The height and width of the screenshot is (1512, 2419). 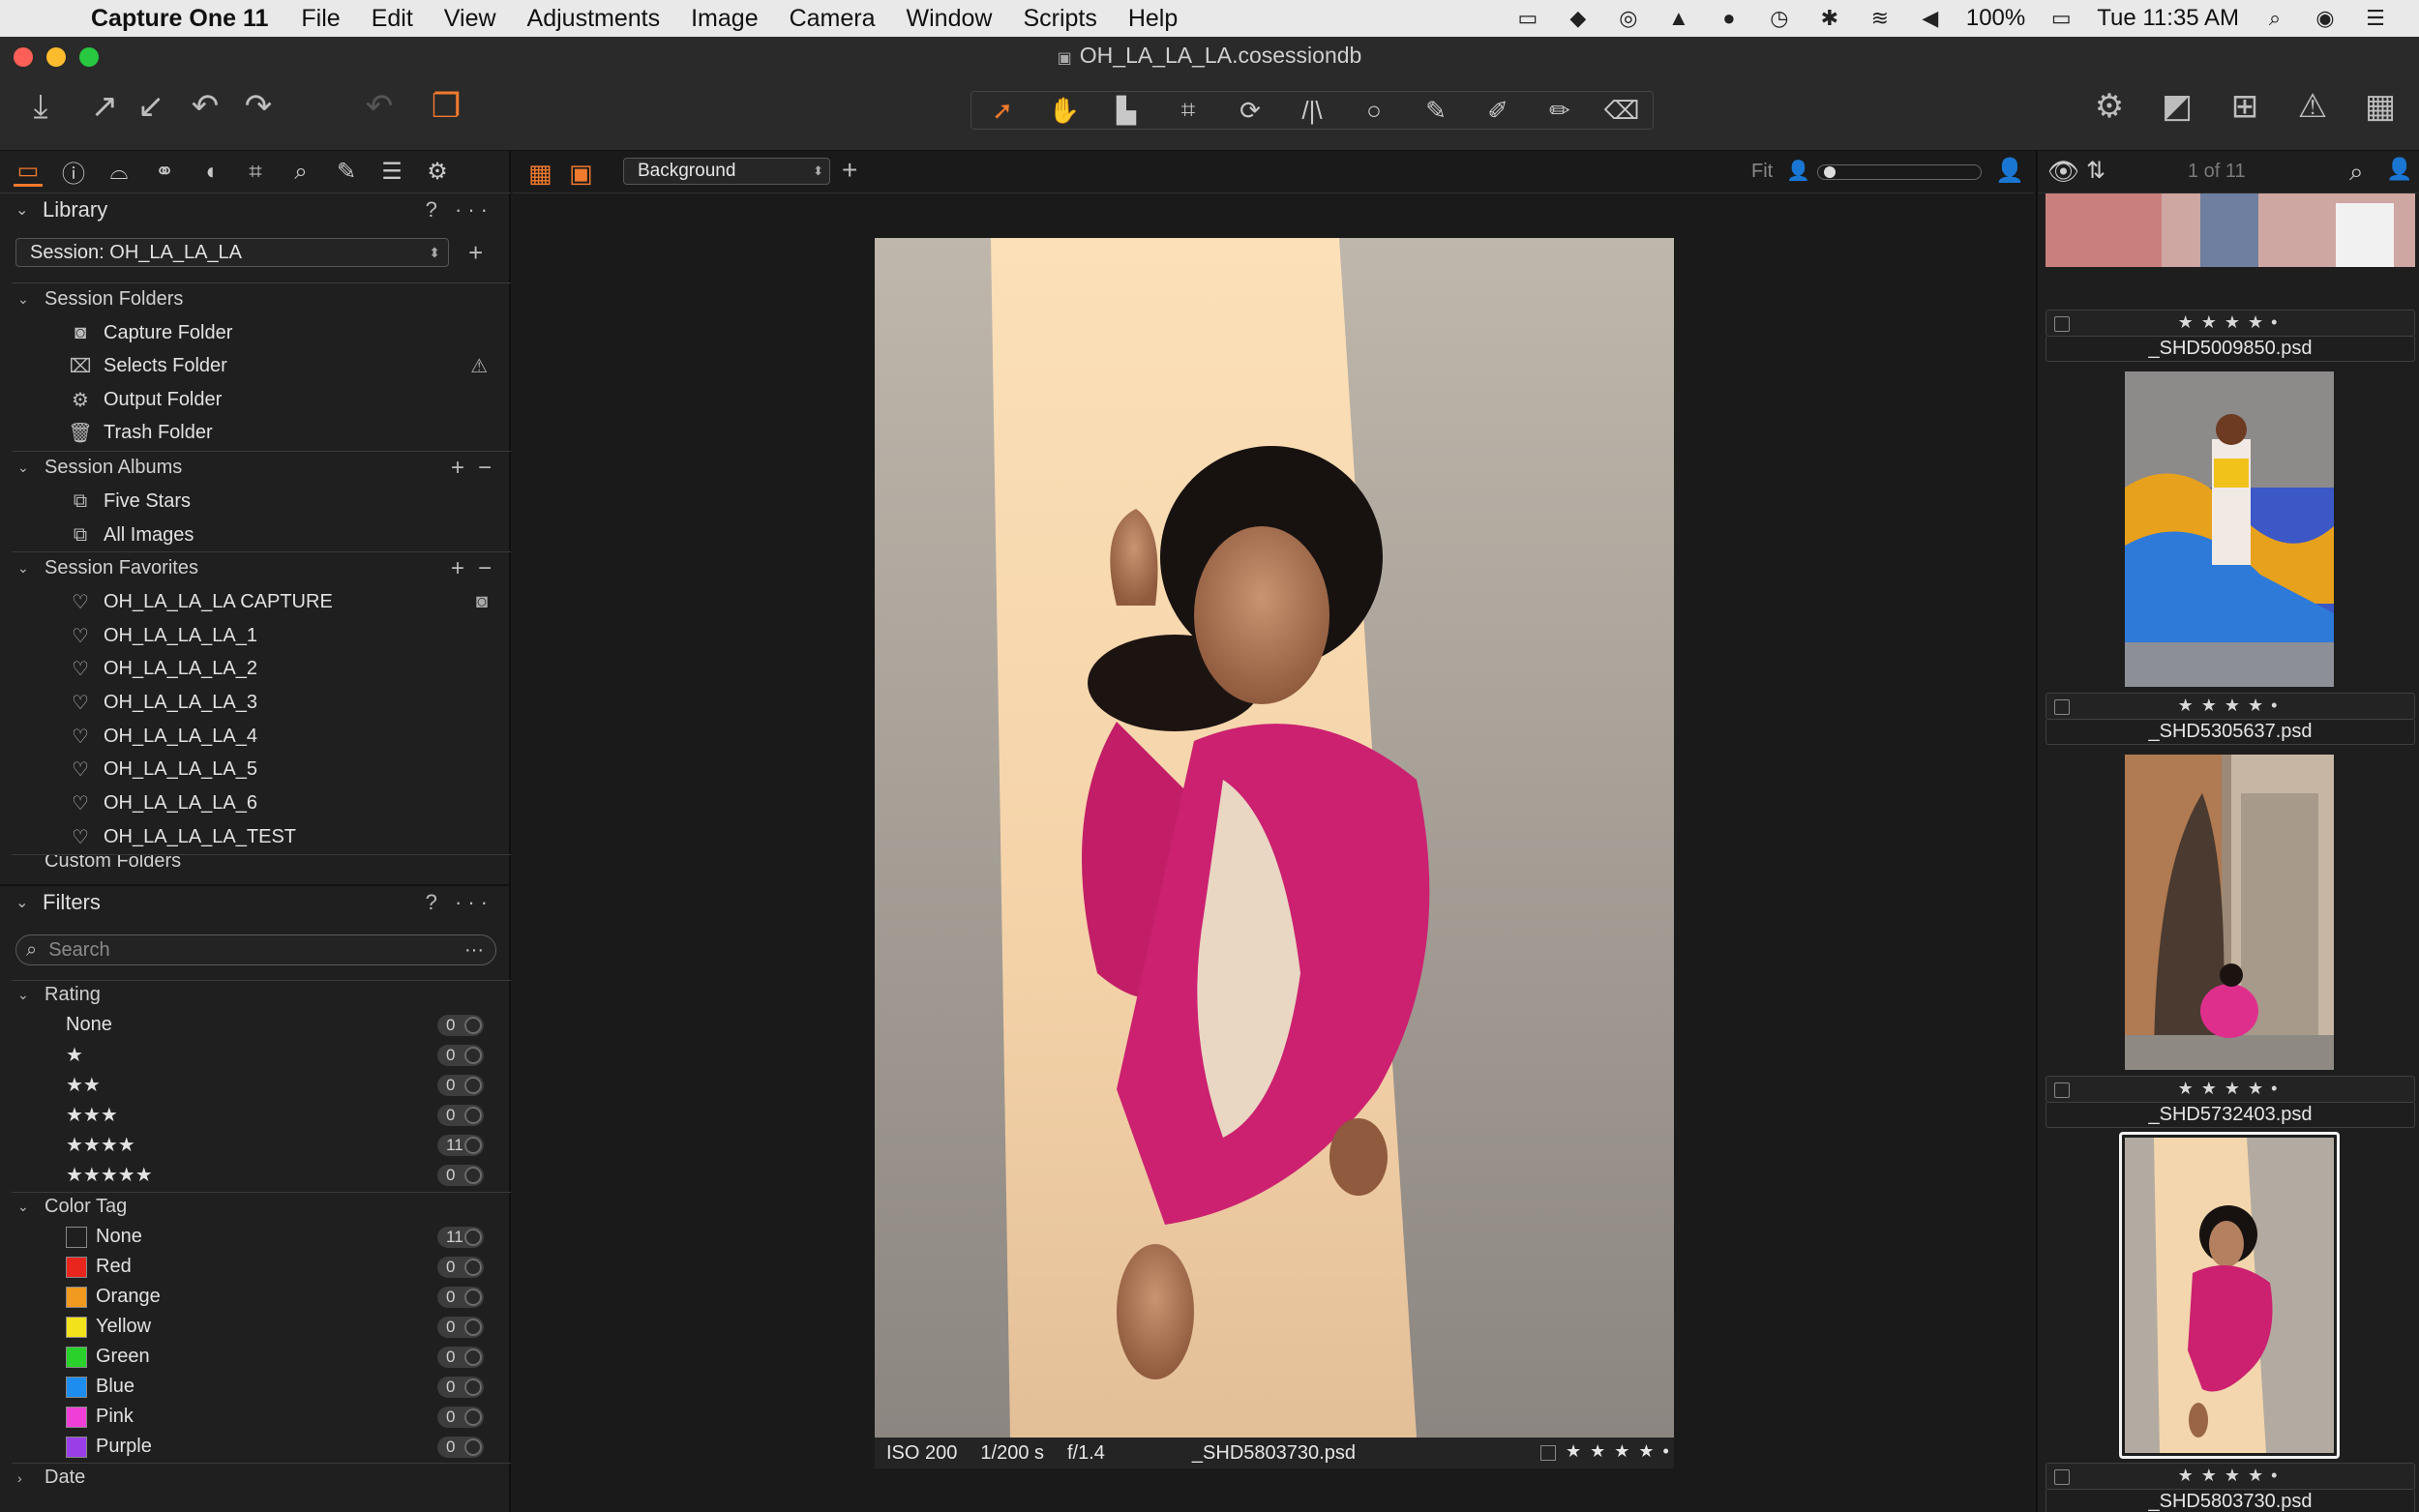 I want to click on color-filter-row: None 11, so click(x=255, y=1237).